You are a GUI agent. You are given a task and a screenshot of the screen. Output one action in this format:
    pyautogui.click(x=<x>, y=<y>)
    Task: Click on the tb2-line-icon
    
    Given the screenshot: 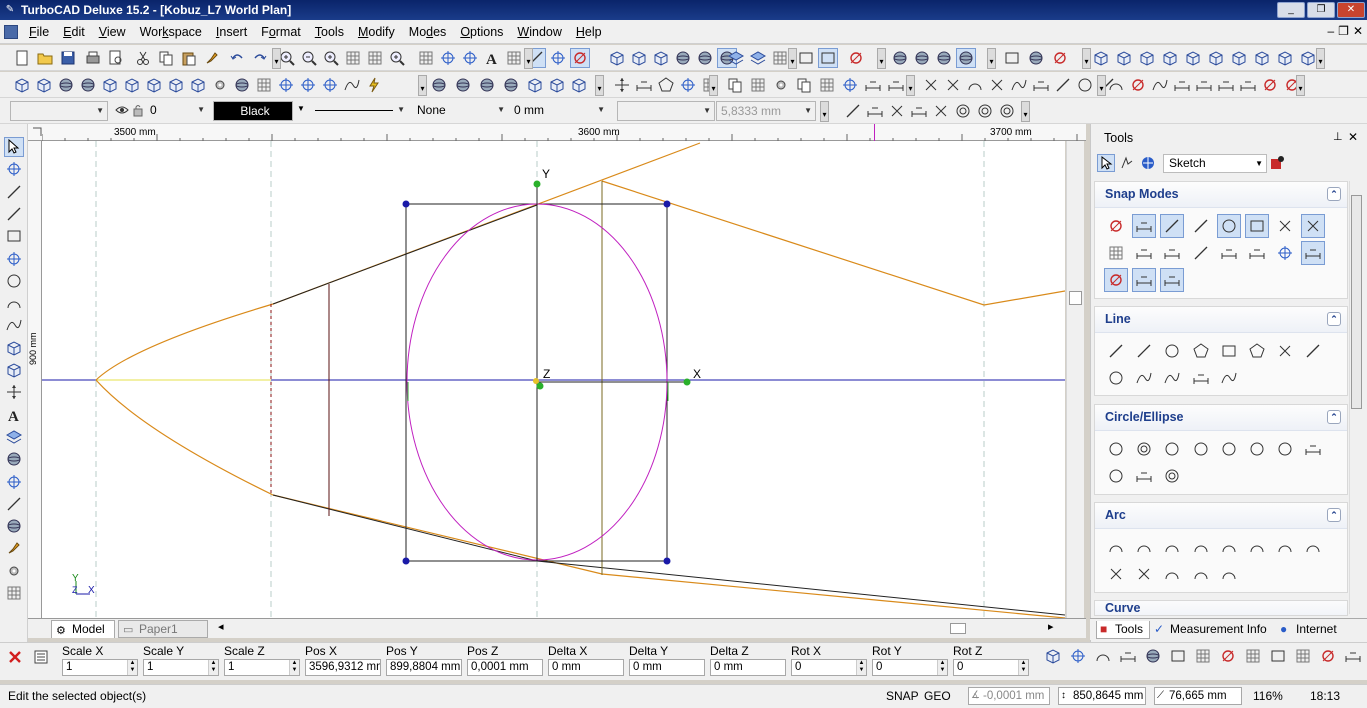 What is the action you would take?
    pyautogui.click(x=1063, y=85)
    